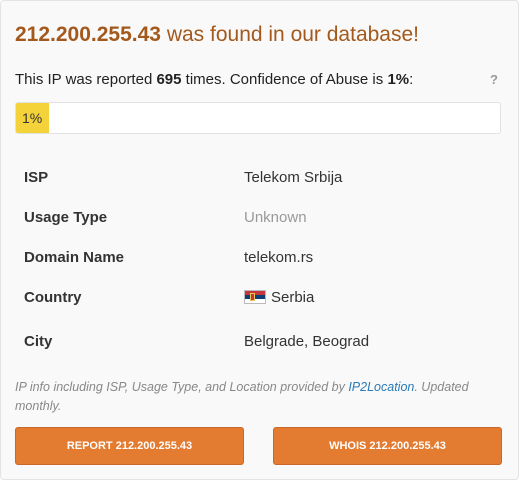  What do you see at coordinates (411, 79) in the screenshot?
I see `report-suffix: :` at bounding box center [411, 79].